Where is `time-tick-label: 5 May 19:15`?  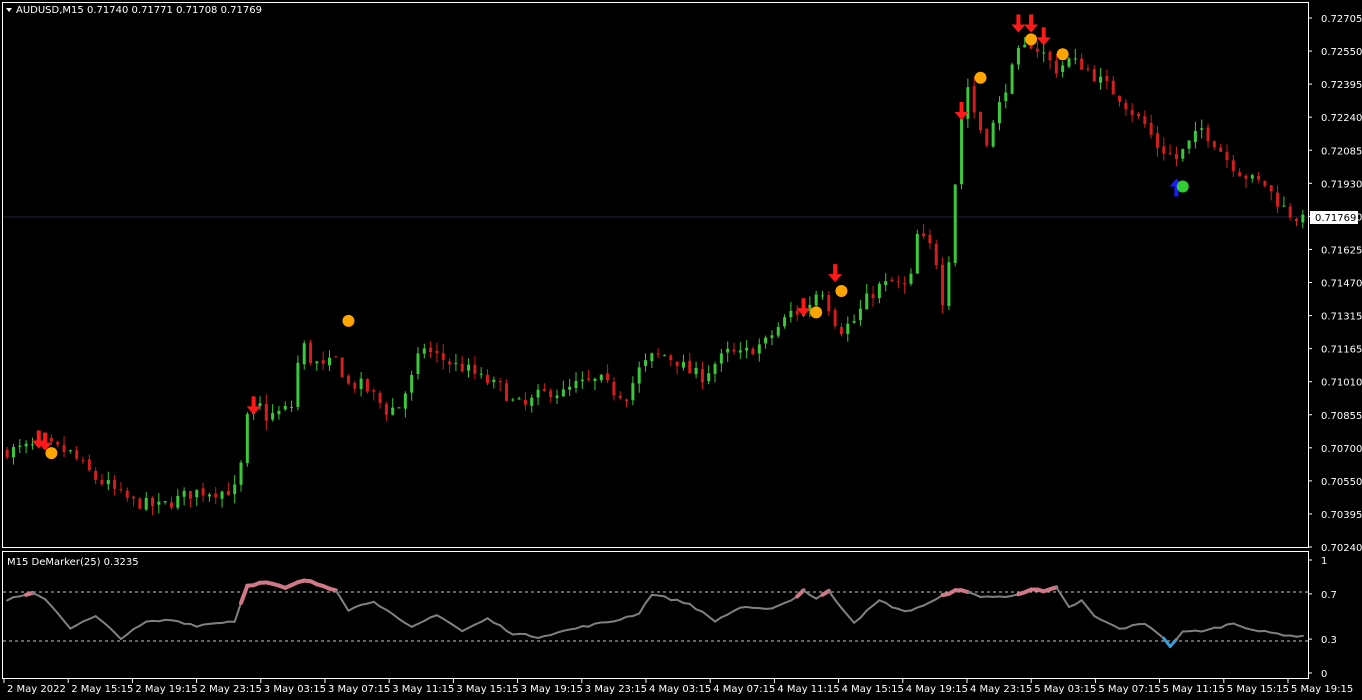
time-tick-label: 5 May 19:15 is located at coordinates (1322, 689).